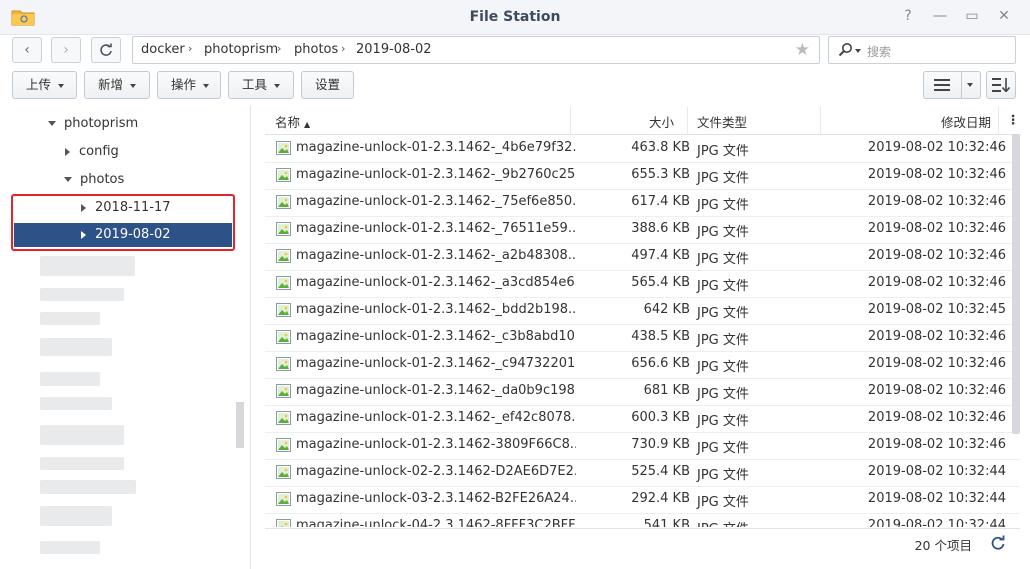  Describe the element at coordinates (241, 49) in the screenshot. I see `breadcrumb-photoprism: photoprism` at that location.